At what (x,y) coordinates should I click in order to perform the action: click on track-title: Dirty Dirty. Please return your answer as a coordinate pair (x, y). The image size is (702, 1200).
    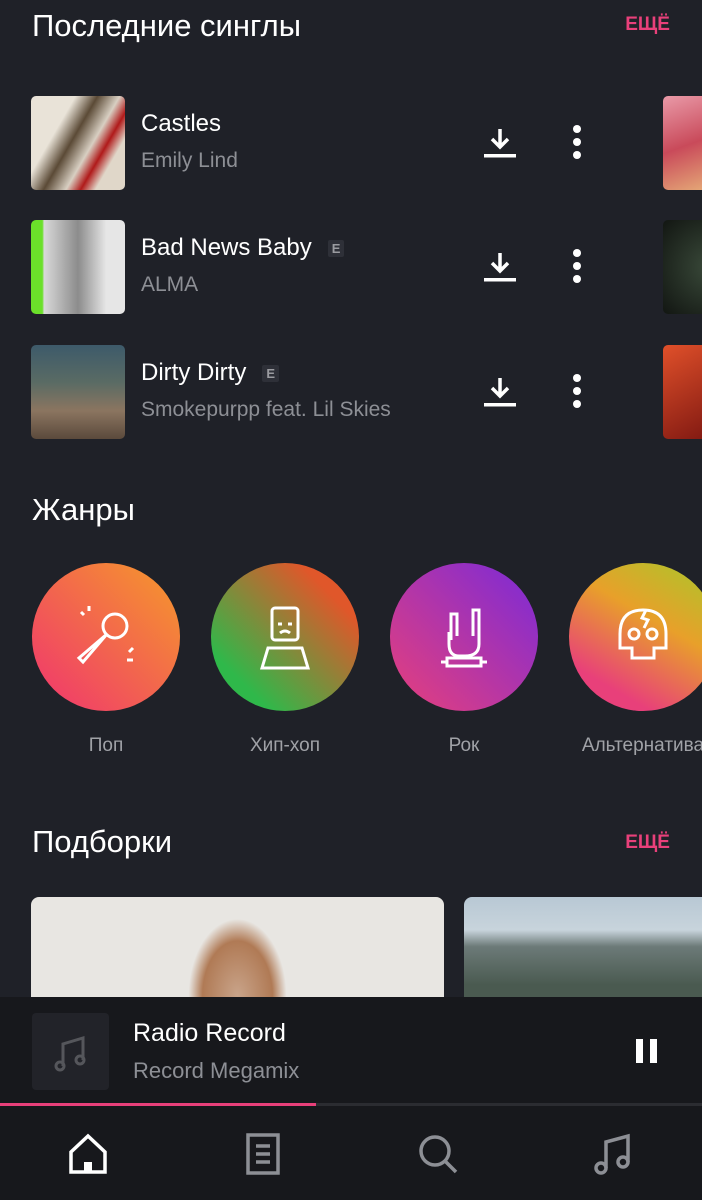
    Looking at the image, I should click on (194, 372).